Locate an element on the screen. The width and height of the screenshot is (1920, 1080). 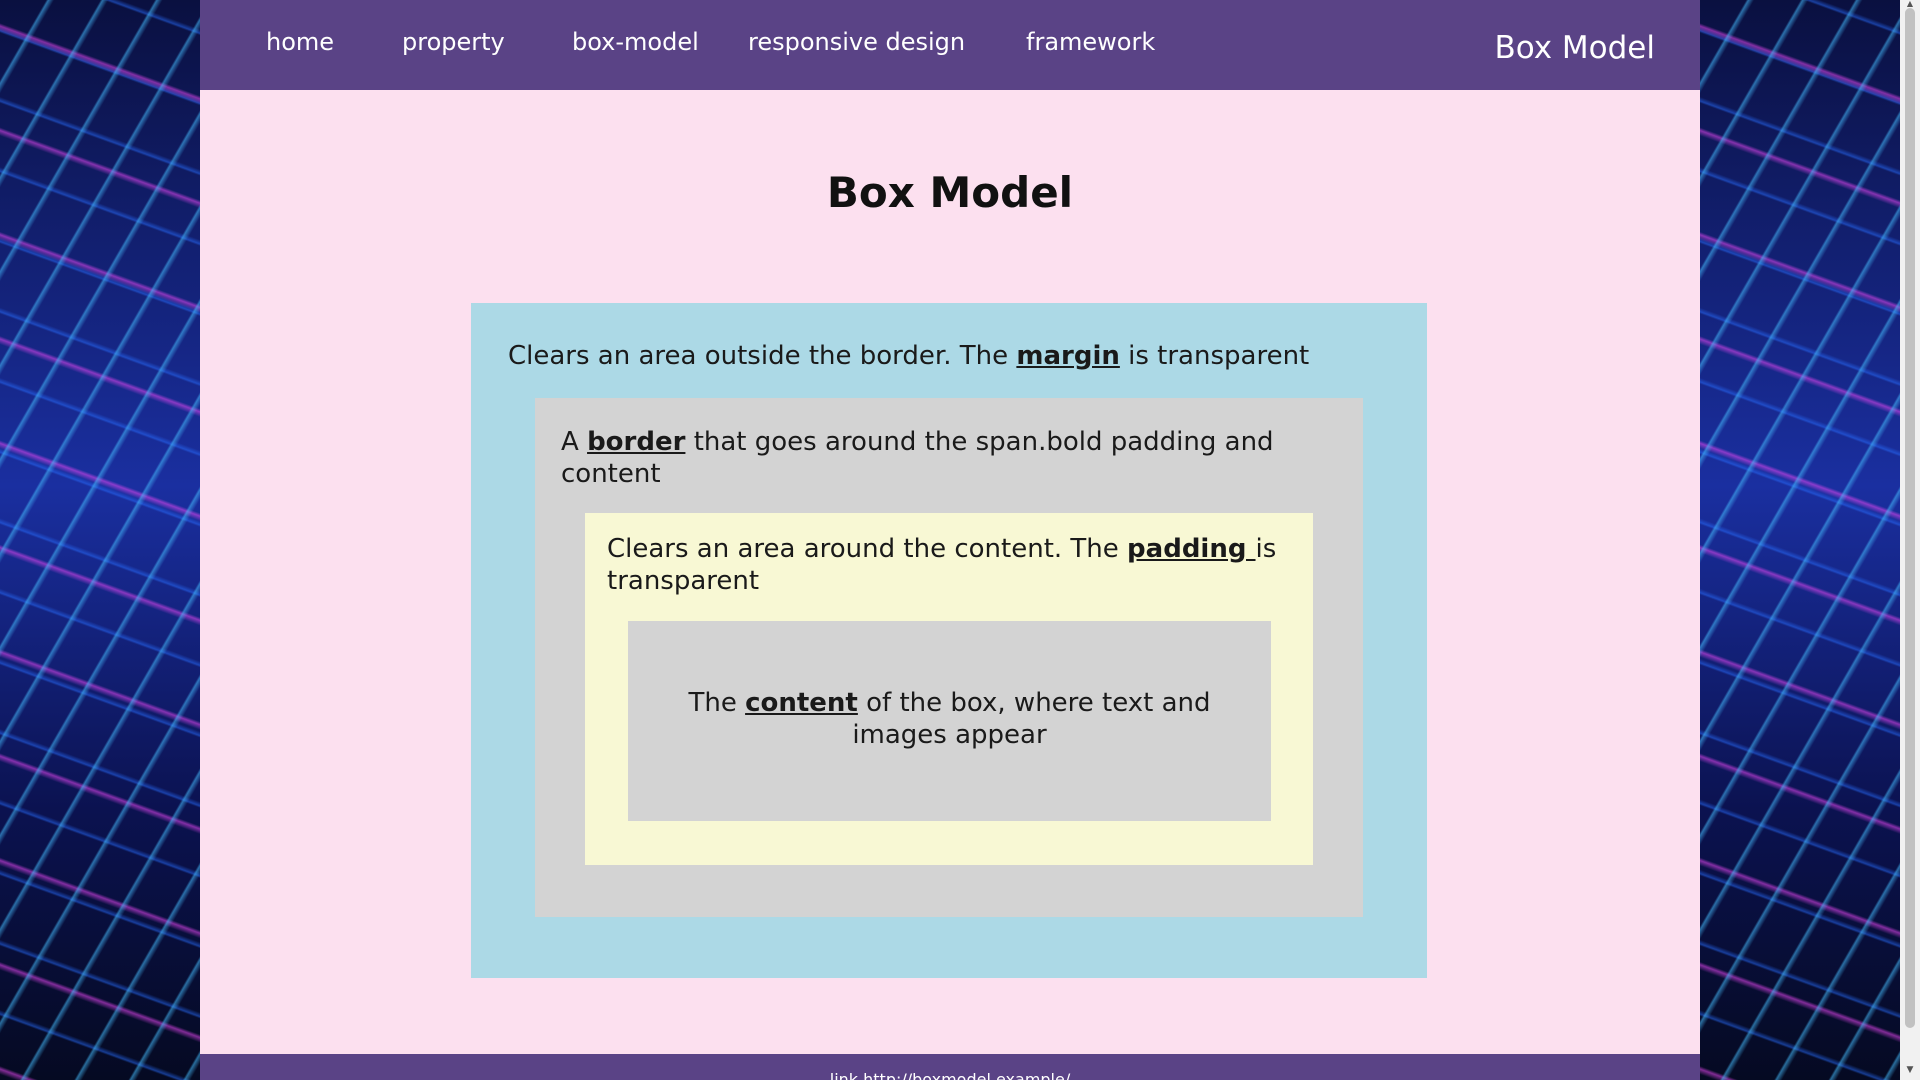
content-keyword: content is located at coordinates (801, 703).